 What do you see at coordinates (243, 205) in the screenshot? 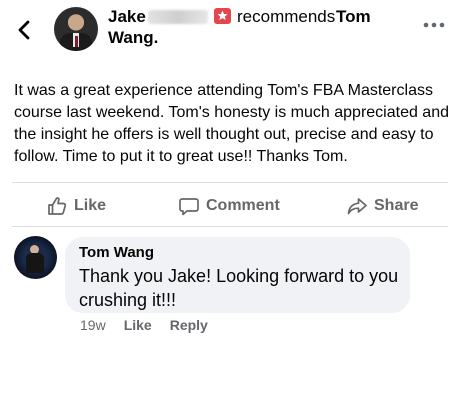
I see `comment-label: Comment` at bounding box center [243, 205].